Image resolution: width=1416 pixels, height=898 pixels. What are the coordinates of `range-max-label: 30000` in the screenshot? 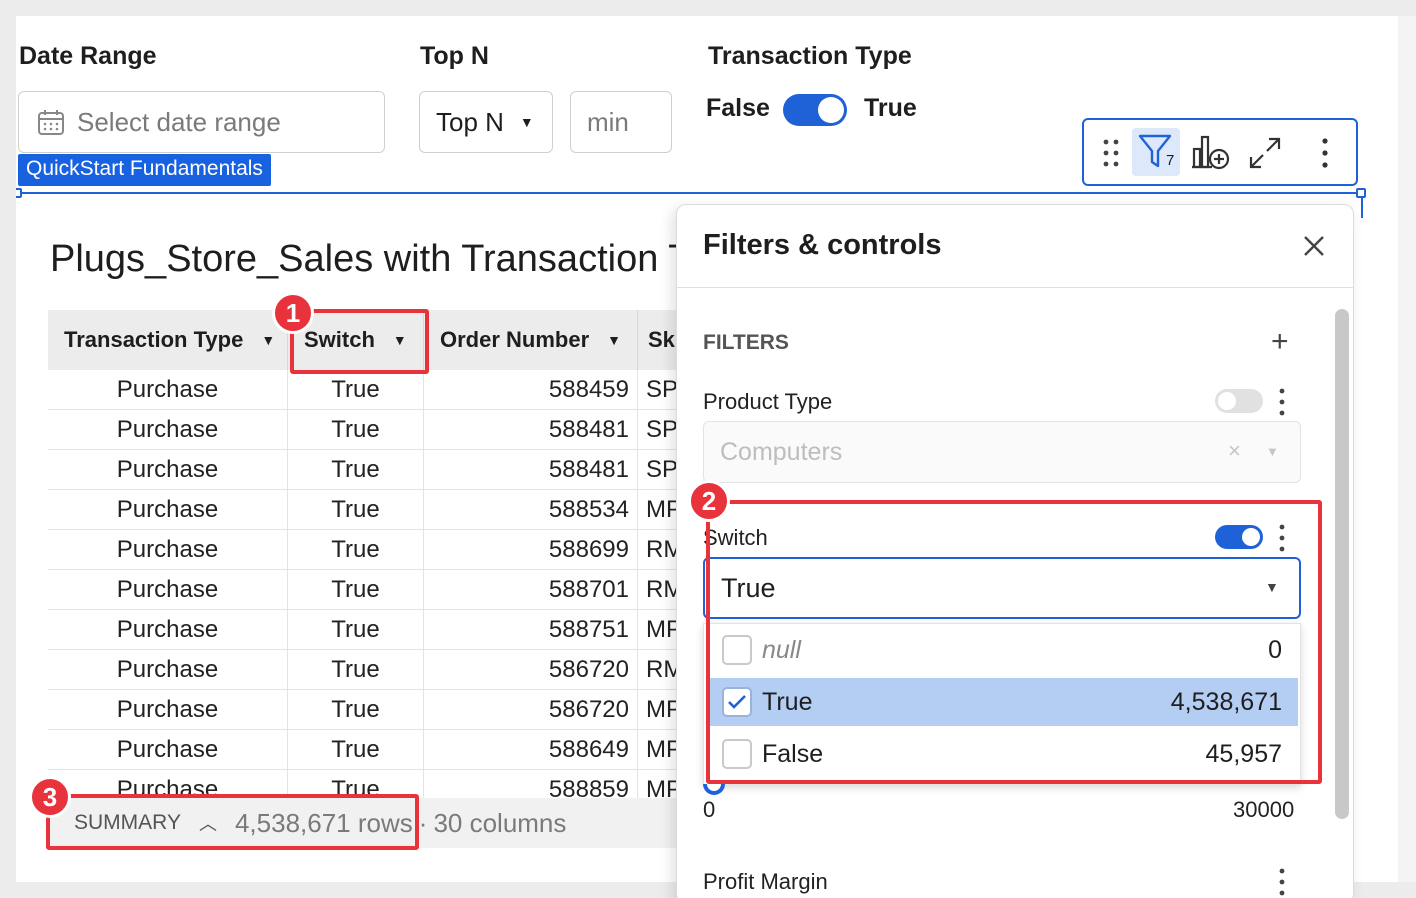 It's located at (1264, 809).